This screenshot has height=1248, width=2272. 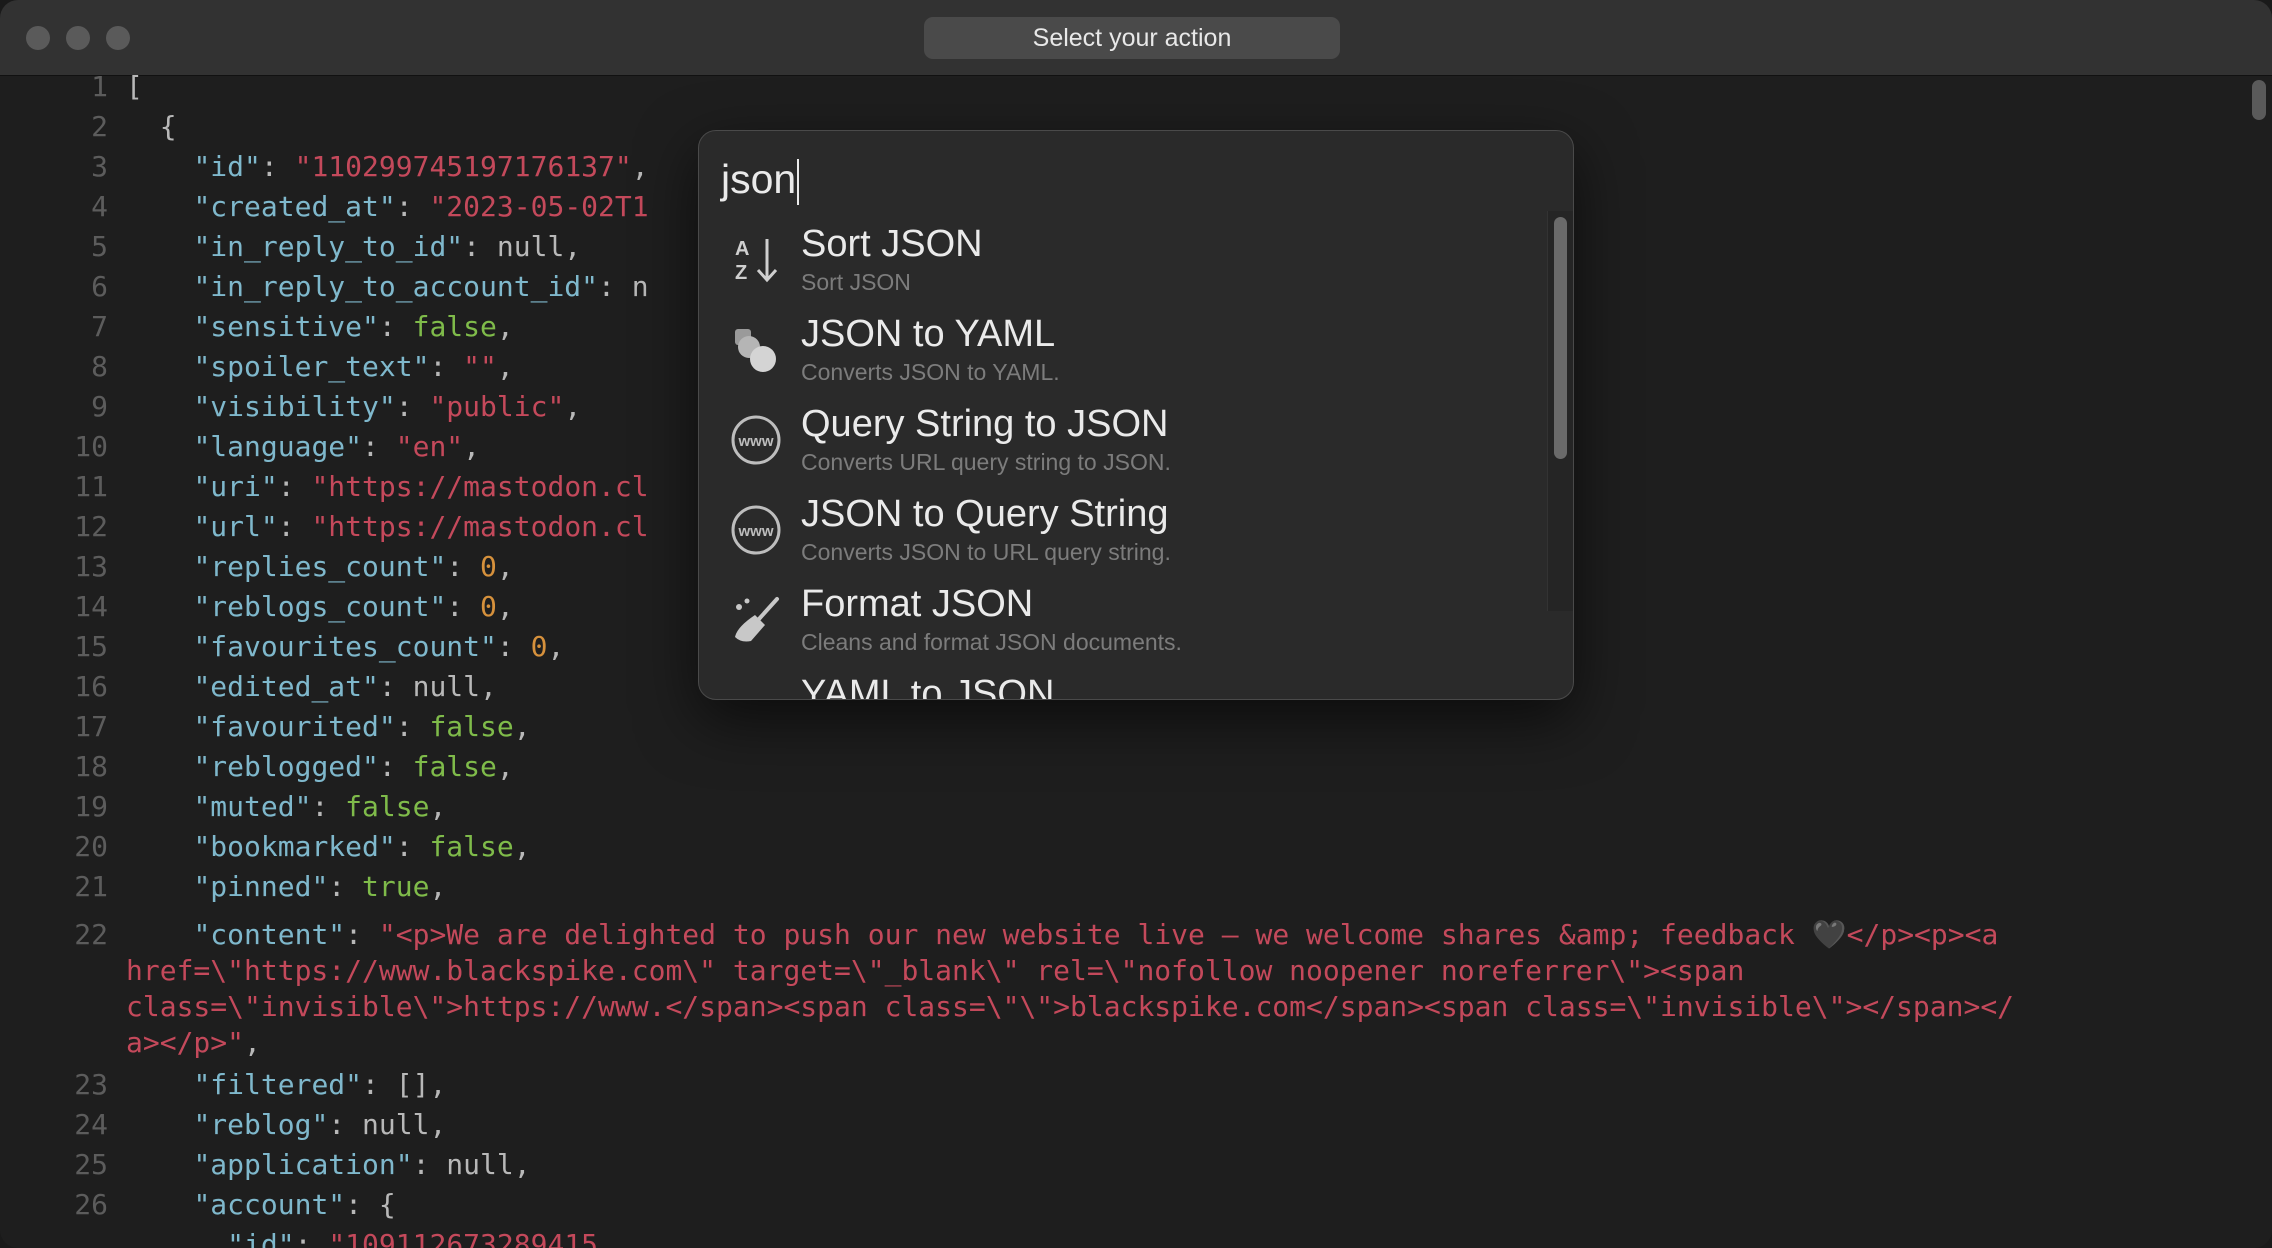 I want to click on code-line: "application": null,, so click(x=328, y=1164).